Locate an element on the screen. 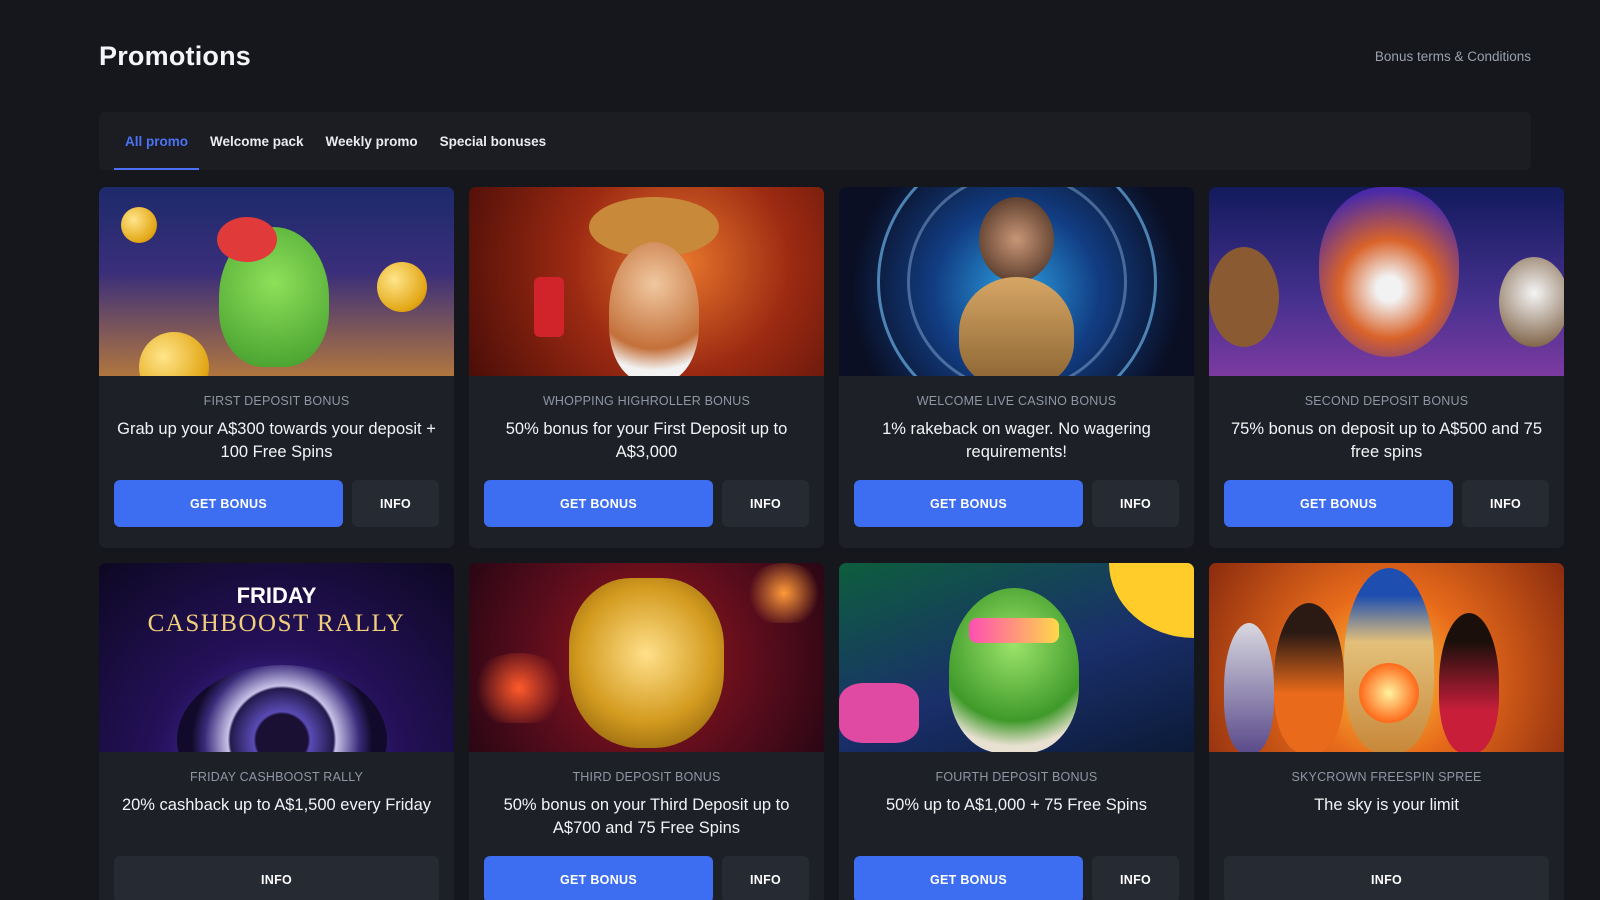 The width and height of the screenshot is (1600, 900). promo-image-wolf is located at coordinates (1386, 281).